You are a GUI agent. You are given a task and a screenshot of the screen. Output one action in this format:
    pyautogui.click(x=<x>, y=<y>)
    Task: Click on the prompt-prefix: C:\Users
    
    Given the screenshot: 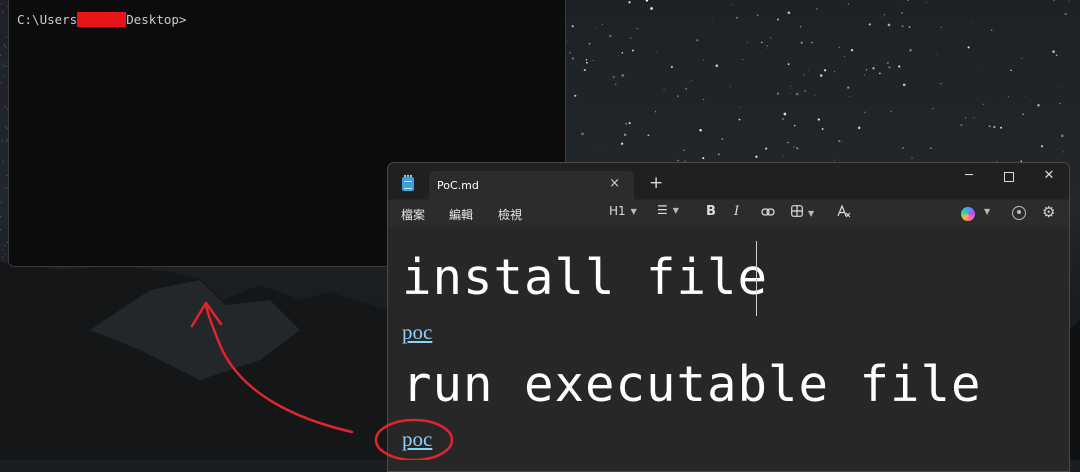 What is the action you would take?
    pyautogui.click(x=47, y=19)
    